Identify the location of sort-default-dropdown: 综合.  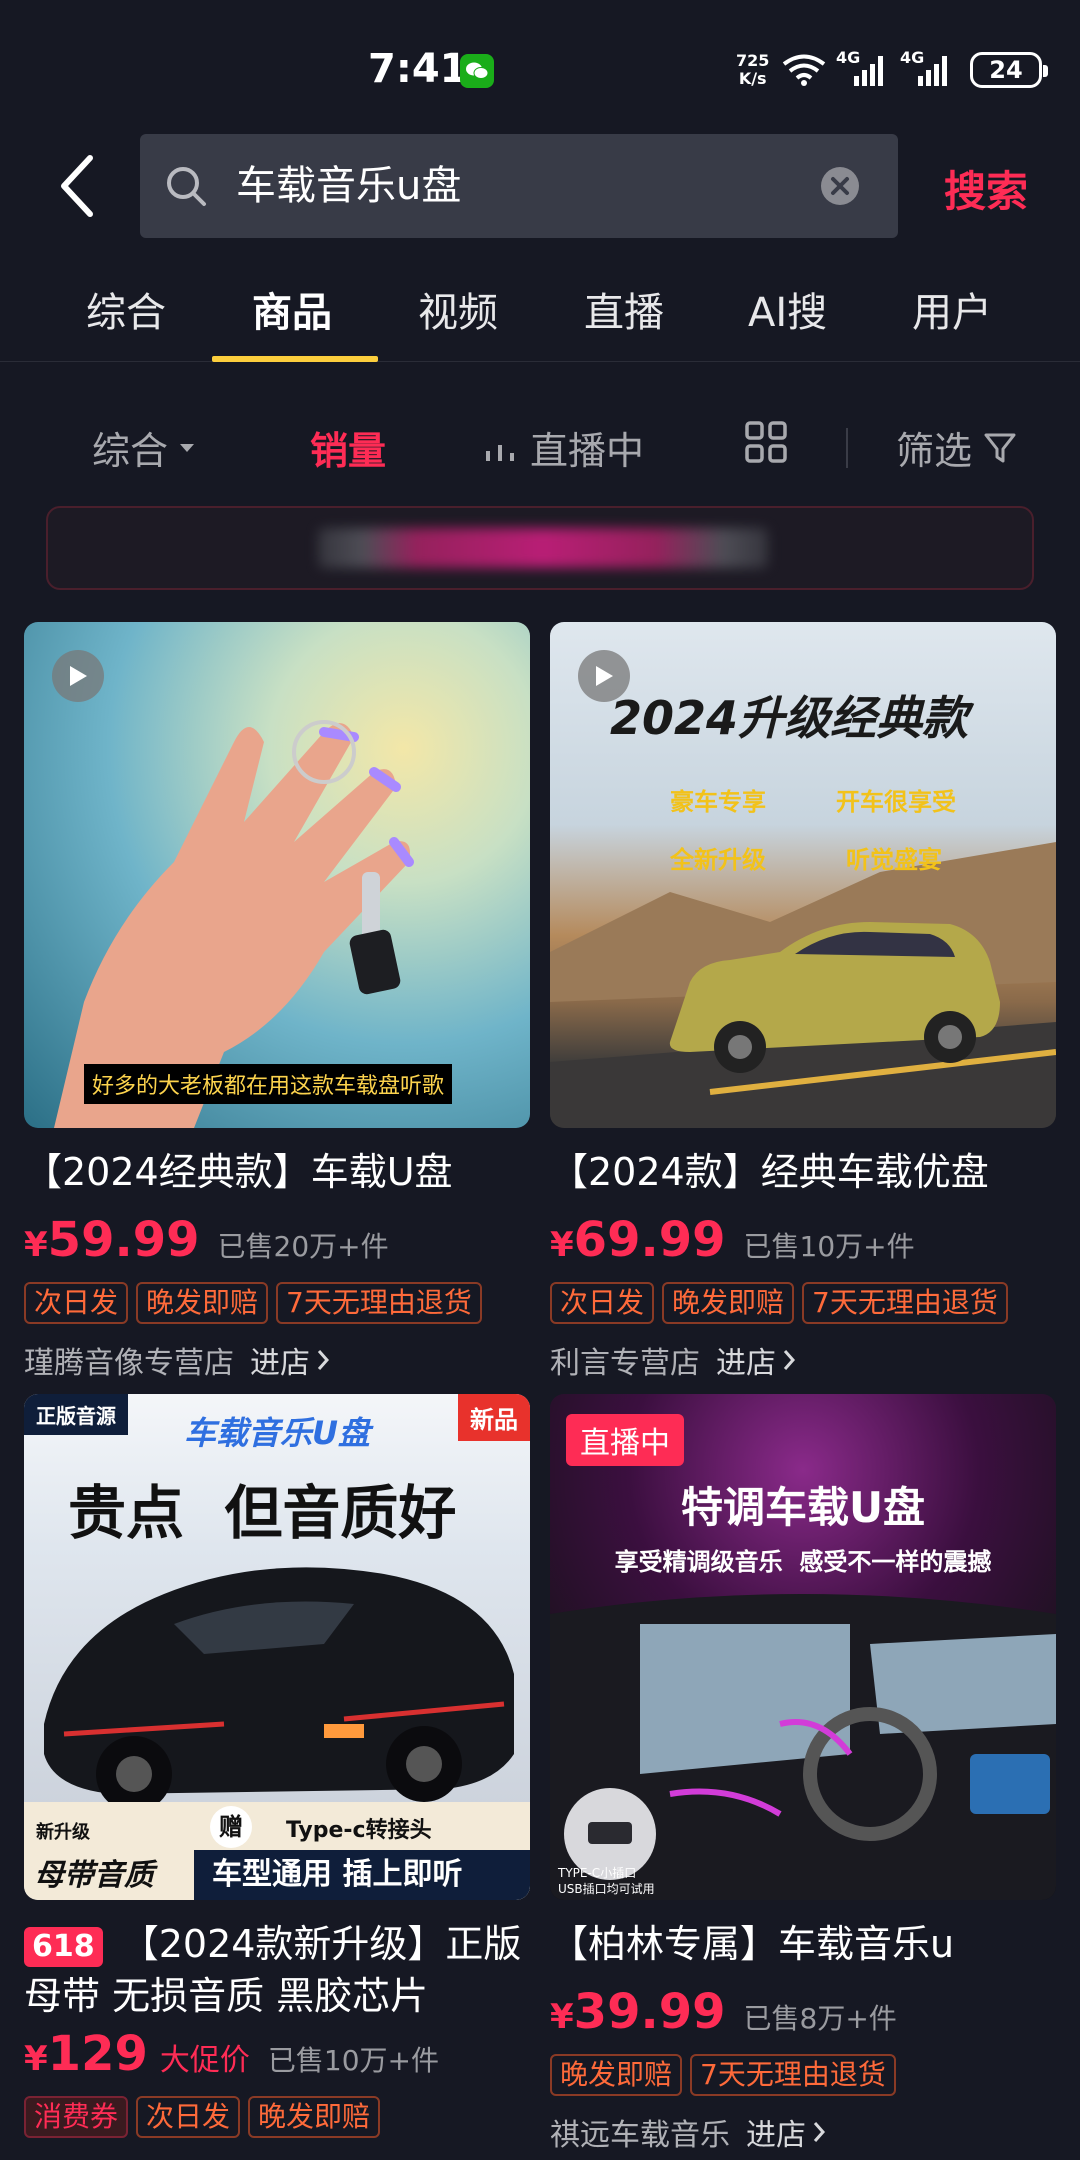
(144, 447).